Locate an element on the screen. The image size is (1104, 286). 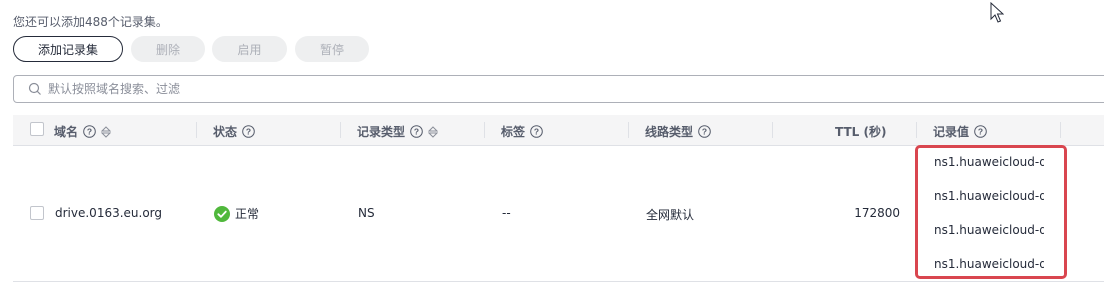
header-tag-label: 标签 is located at coordinates (513, 132).